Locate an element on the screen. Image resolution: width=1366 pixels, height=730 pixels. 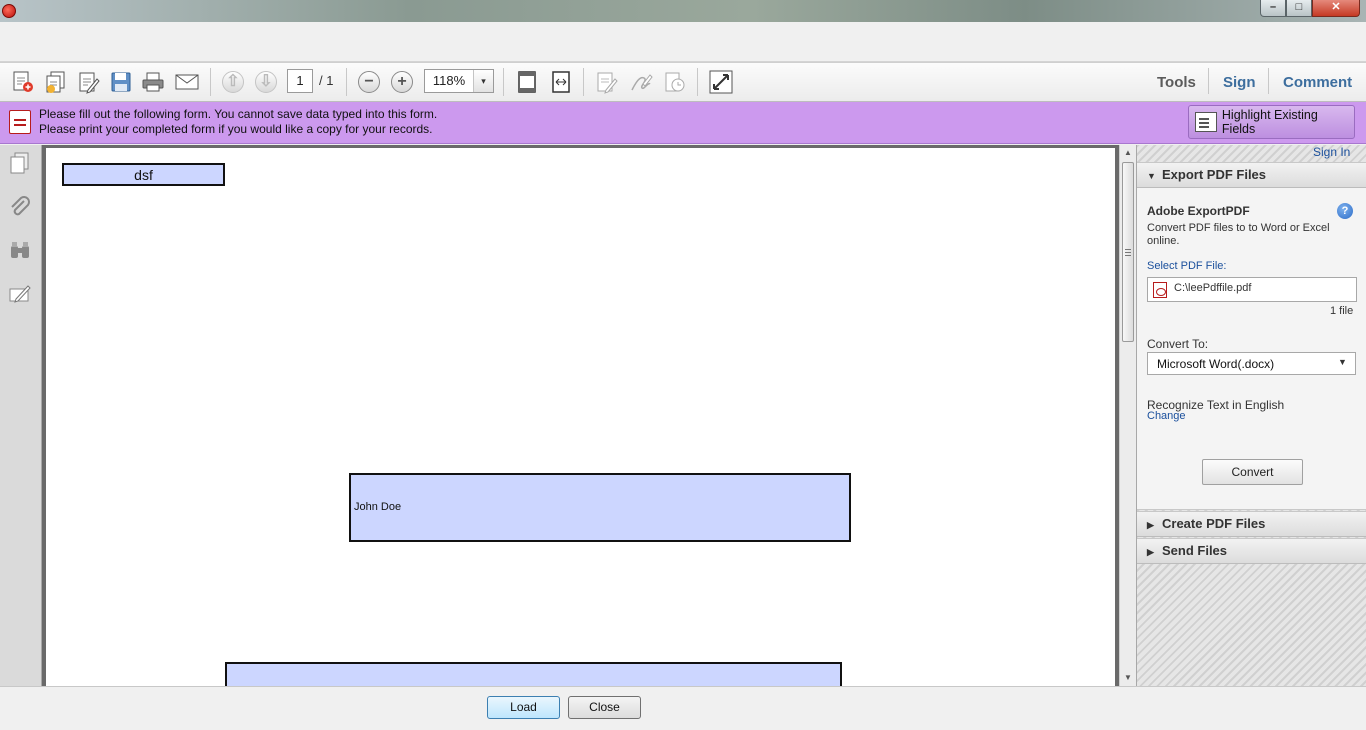
create-pdf-section-title: Create PDF Files is located at coordinates (1214, 523).